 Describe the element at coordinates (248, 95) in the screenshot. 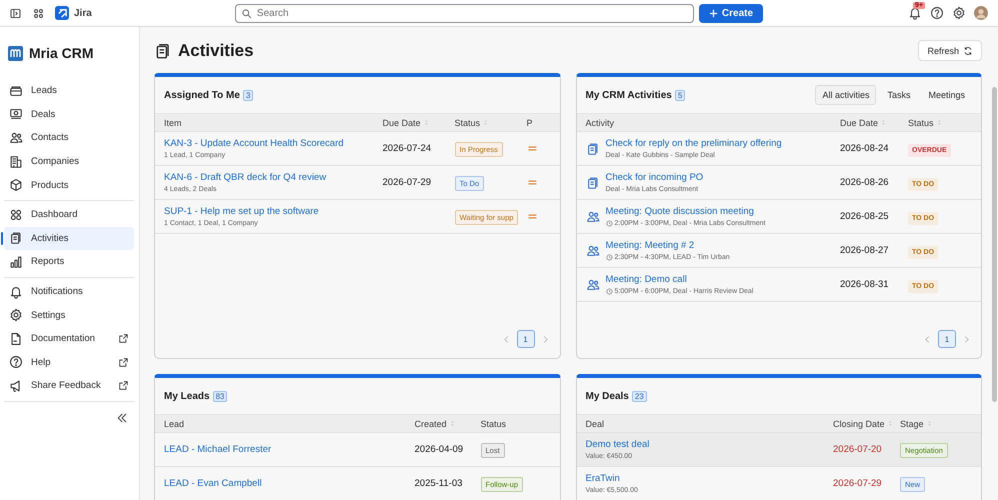

I see `count-badge: 3` at that location.